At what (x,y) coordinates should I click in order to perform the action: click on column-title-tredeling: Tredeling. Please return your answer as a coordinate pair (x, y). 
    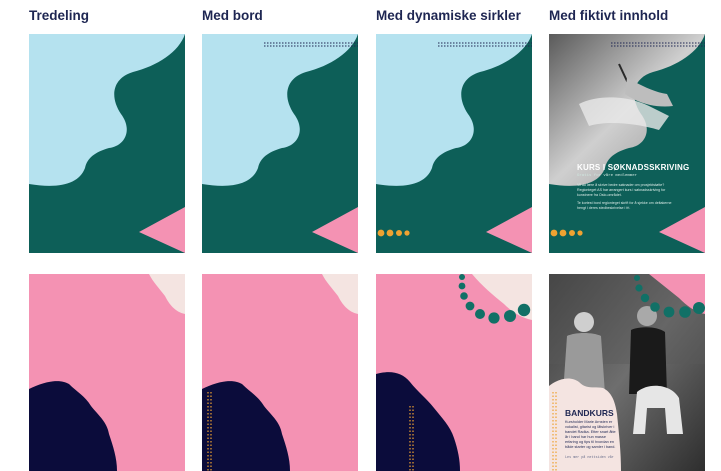
    Looking at the image, I should click on (59, 15).